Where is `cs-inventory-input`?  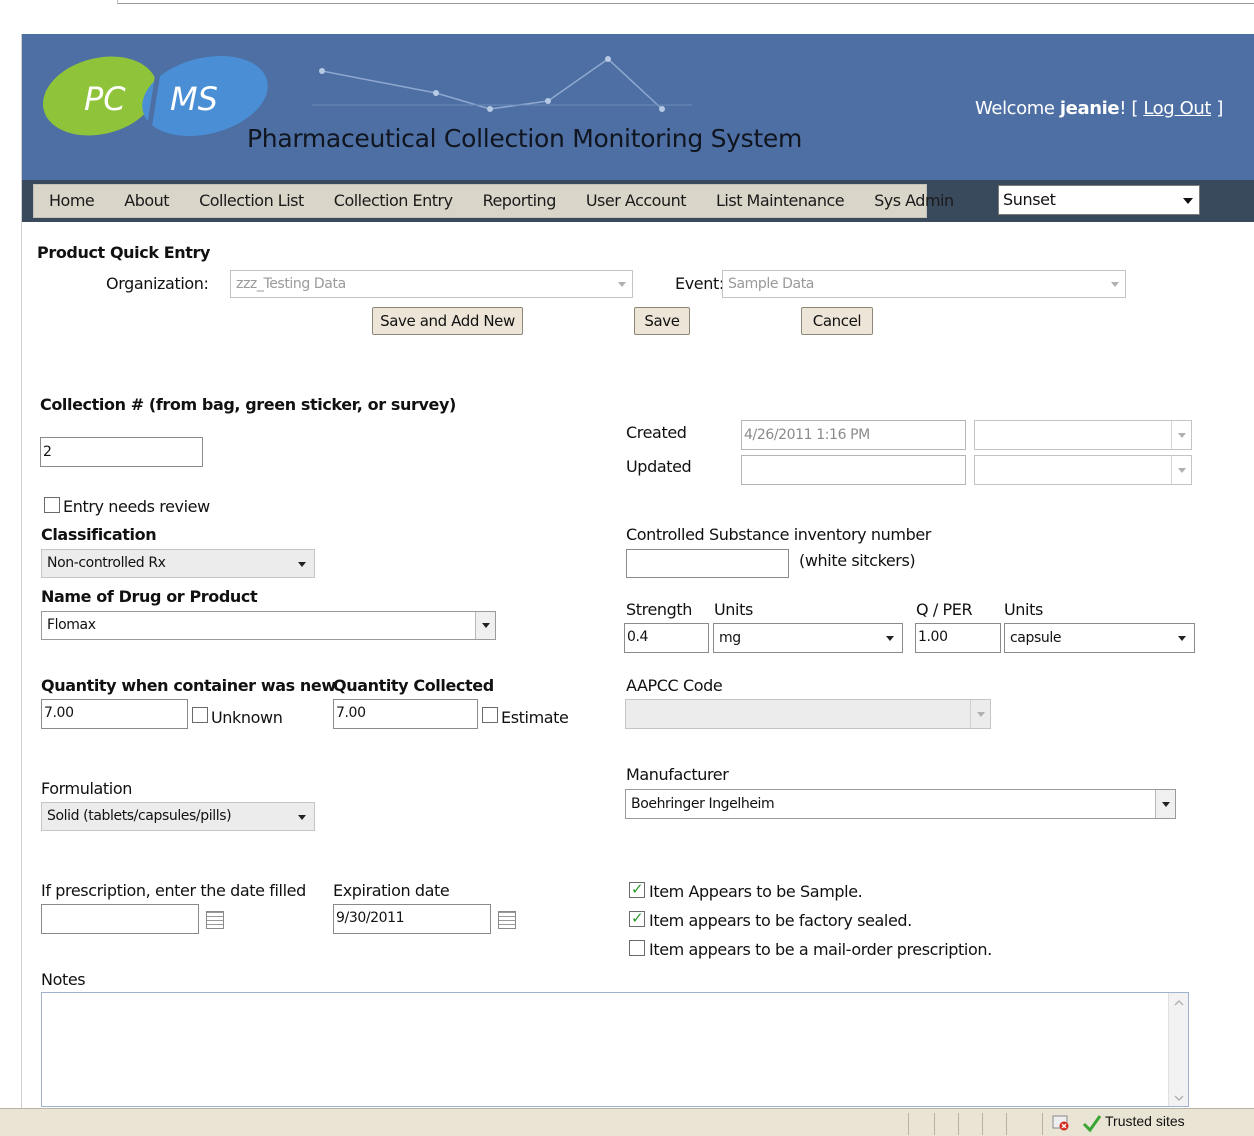 cs-inventory-input is located at coordinates (707, 563).